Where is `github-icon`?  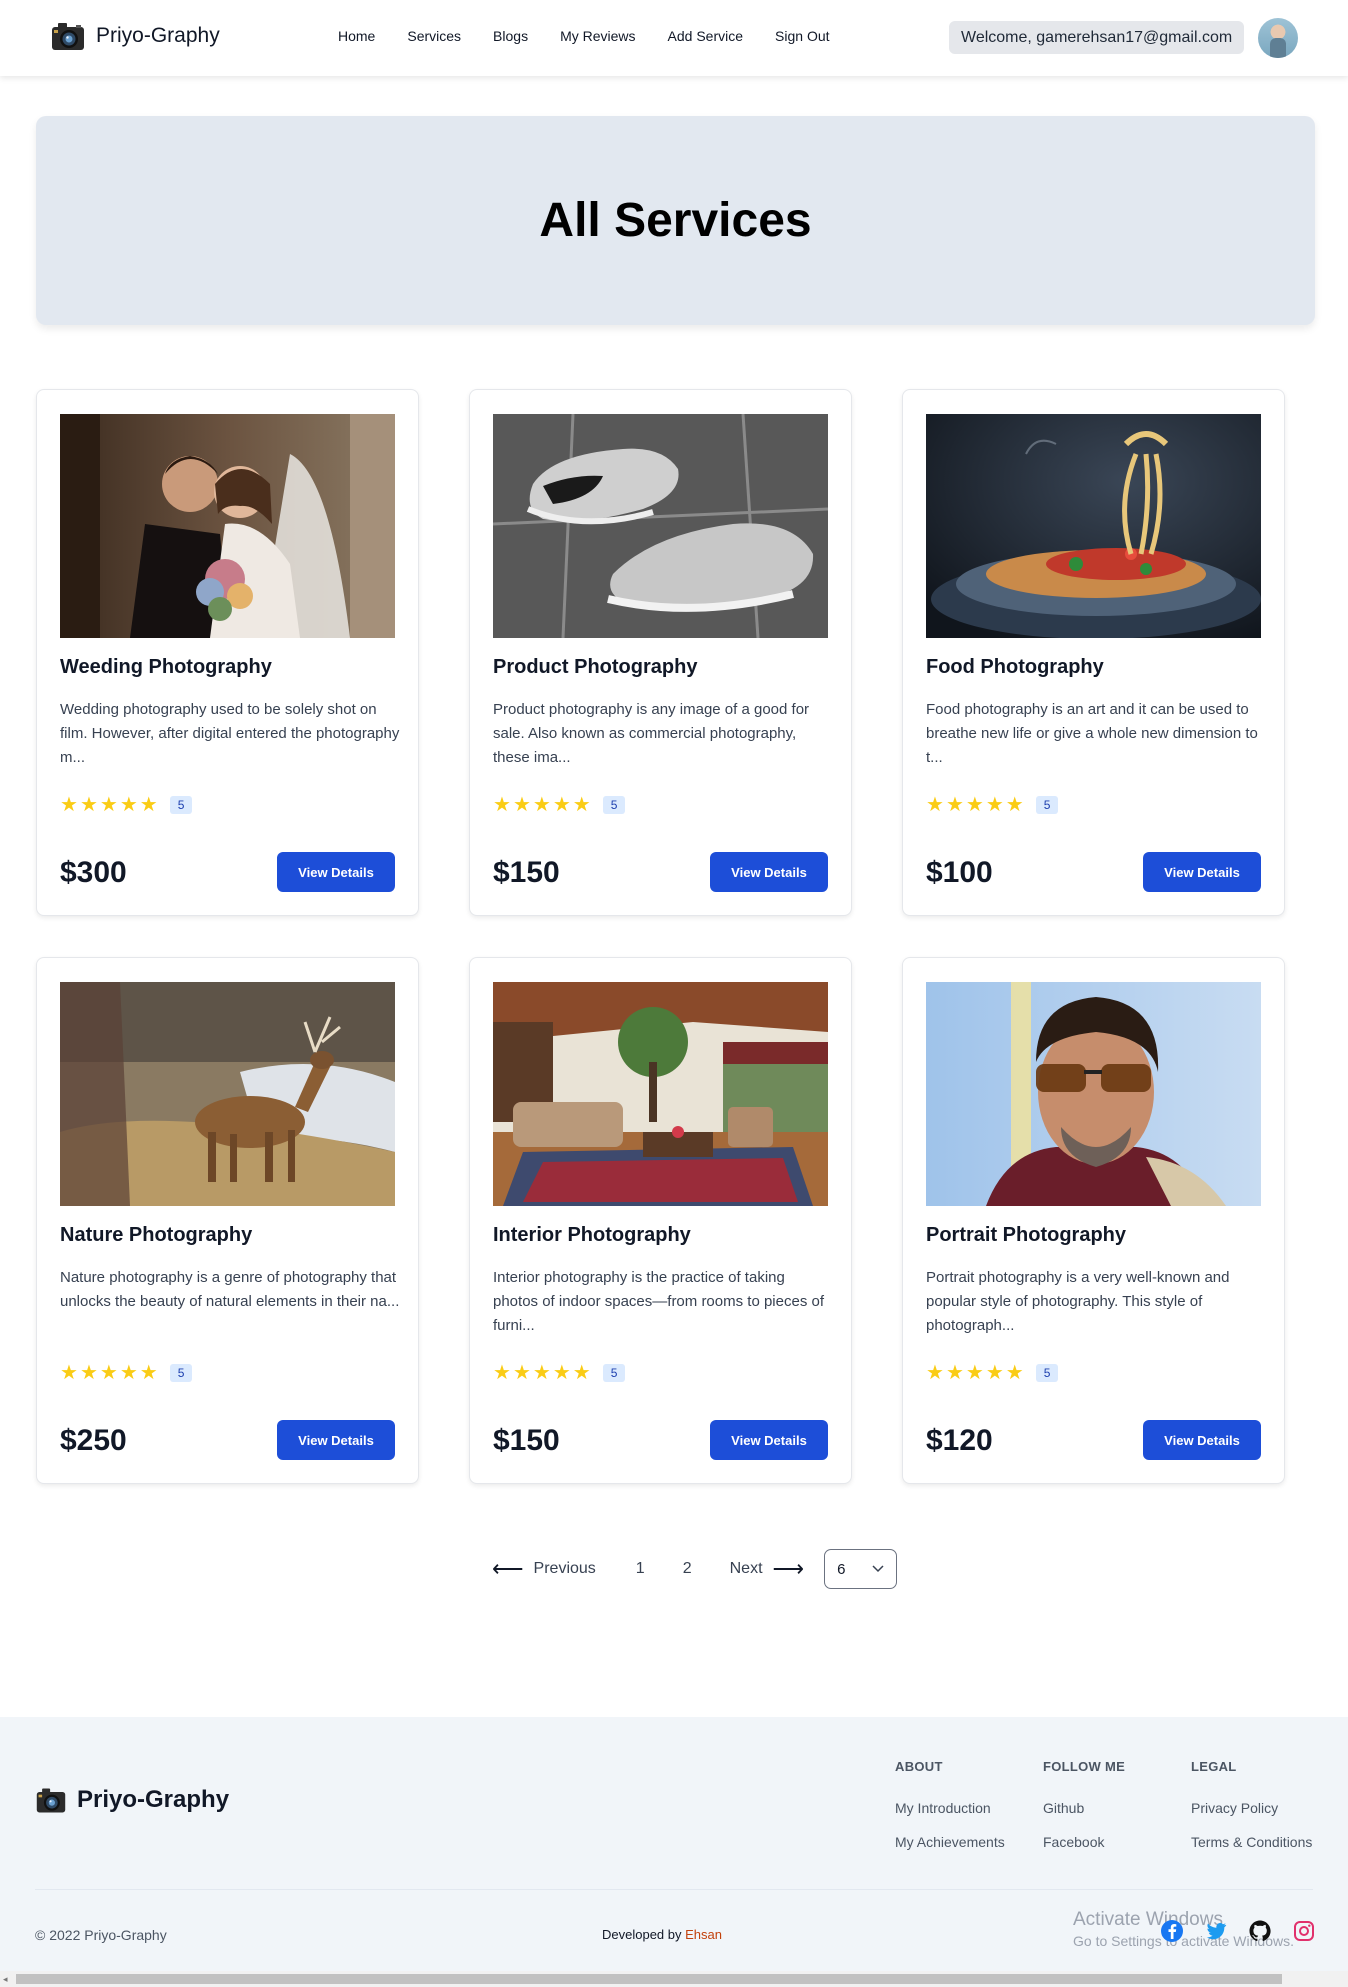
github-icon is located at coordinates (1260, 1931).